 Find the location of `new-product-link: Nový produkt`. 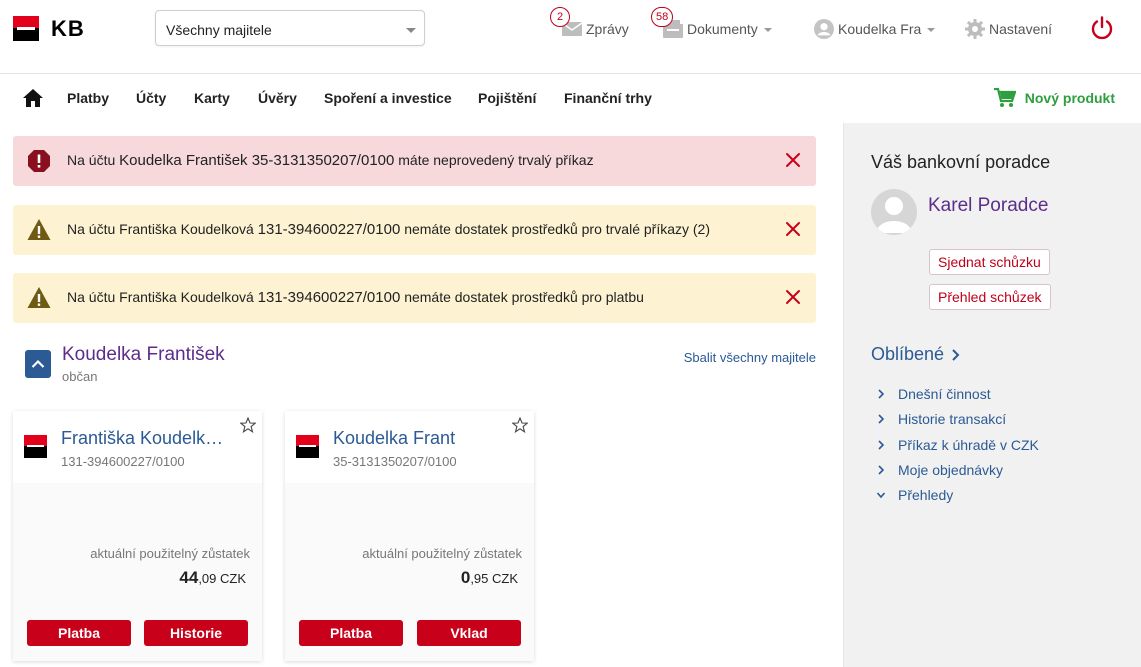

new-product-link: Nový produkt is located at coordinates (1054, 98).